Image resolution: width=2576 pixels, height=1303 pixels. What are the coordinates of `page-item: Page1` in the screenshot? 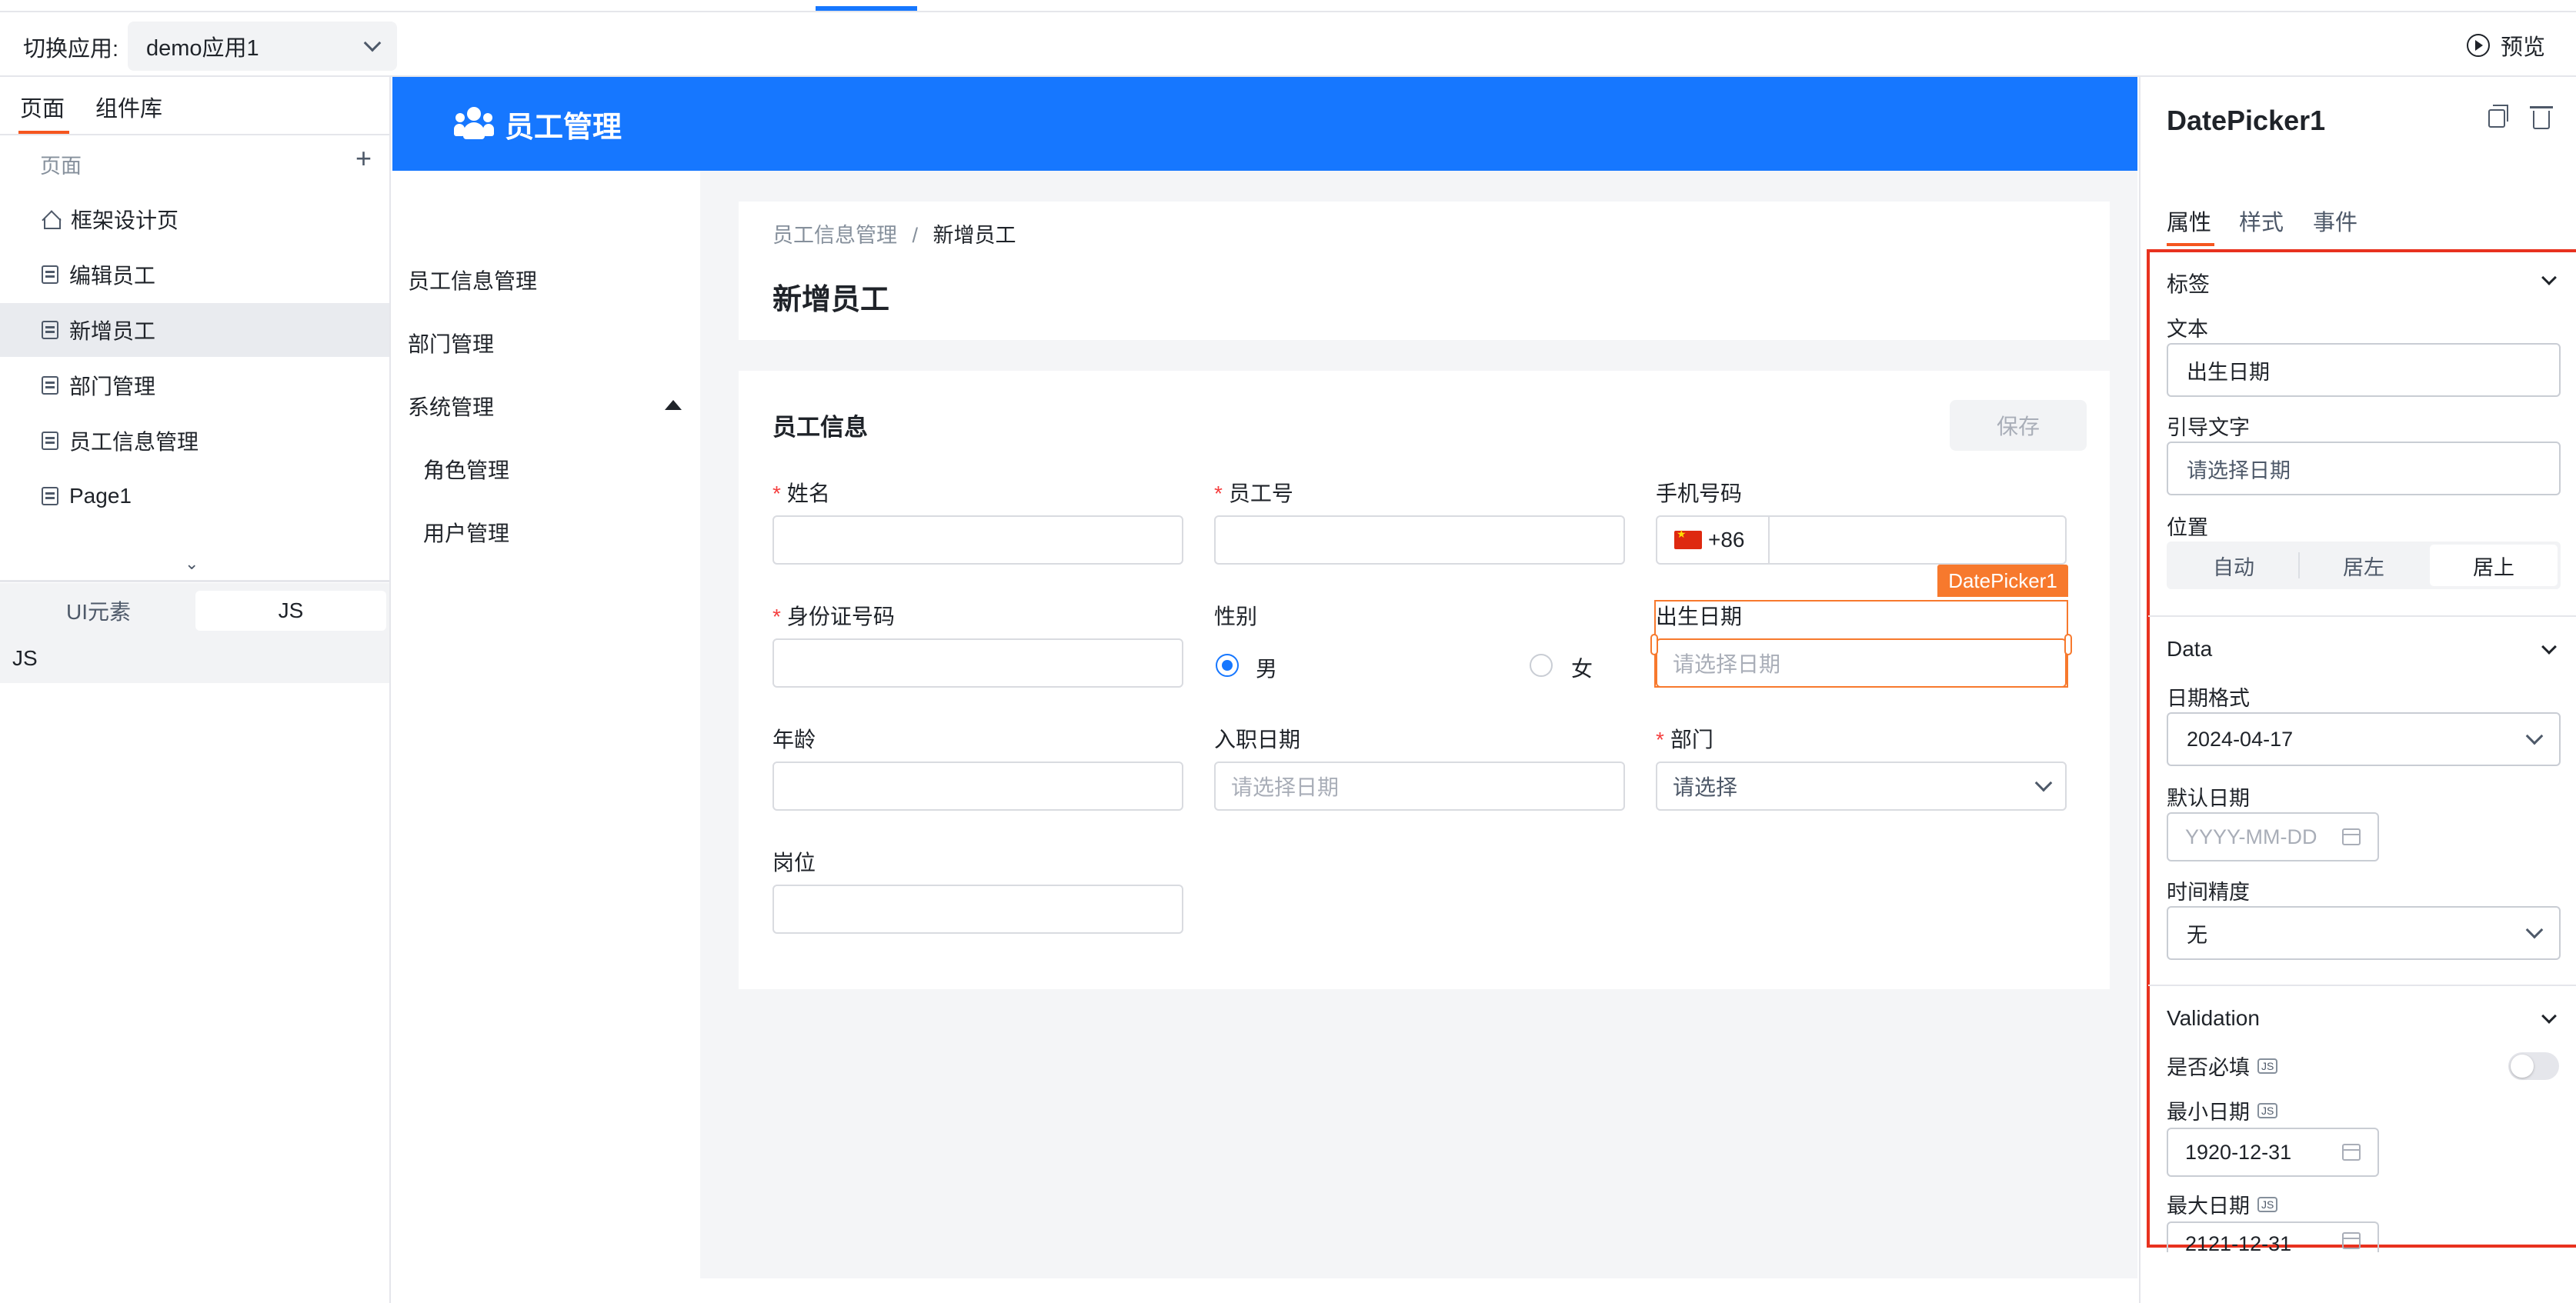 It's located at (195, 496).